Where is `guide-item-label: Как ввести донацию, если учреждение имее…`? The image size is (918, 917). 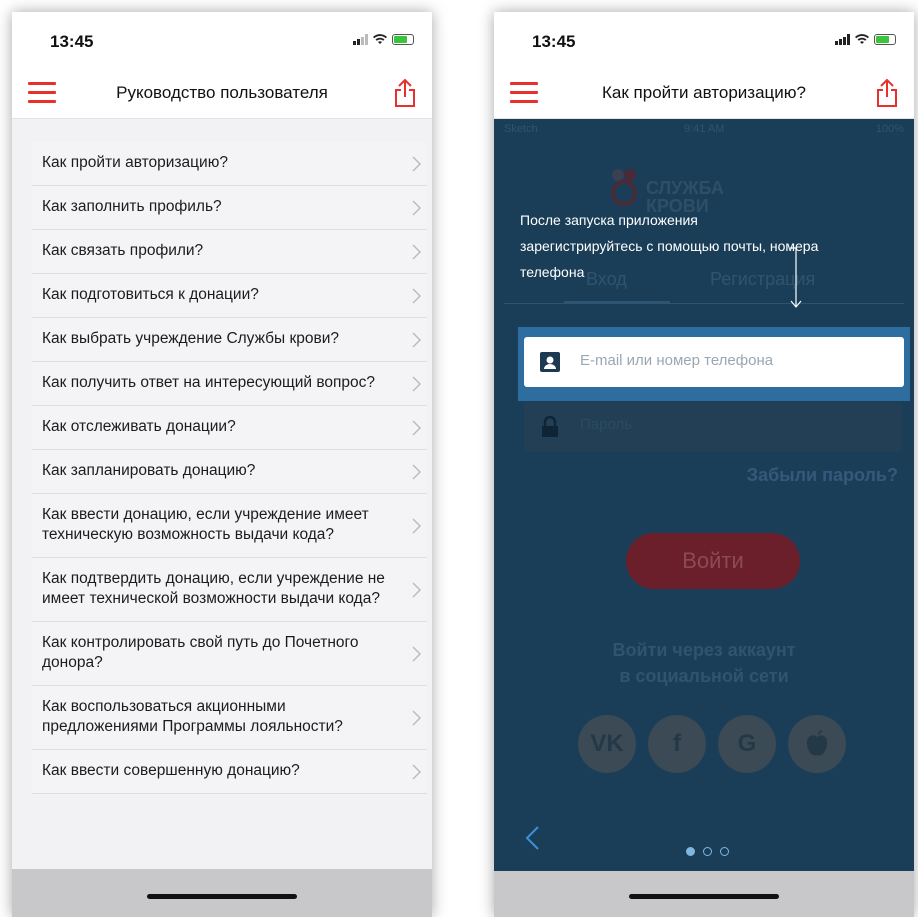
guide-item-label: Как ввести донацию, если учреждение имее… is located at coordinates (205, 524).